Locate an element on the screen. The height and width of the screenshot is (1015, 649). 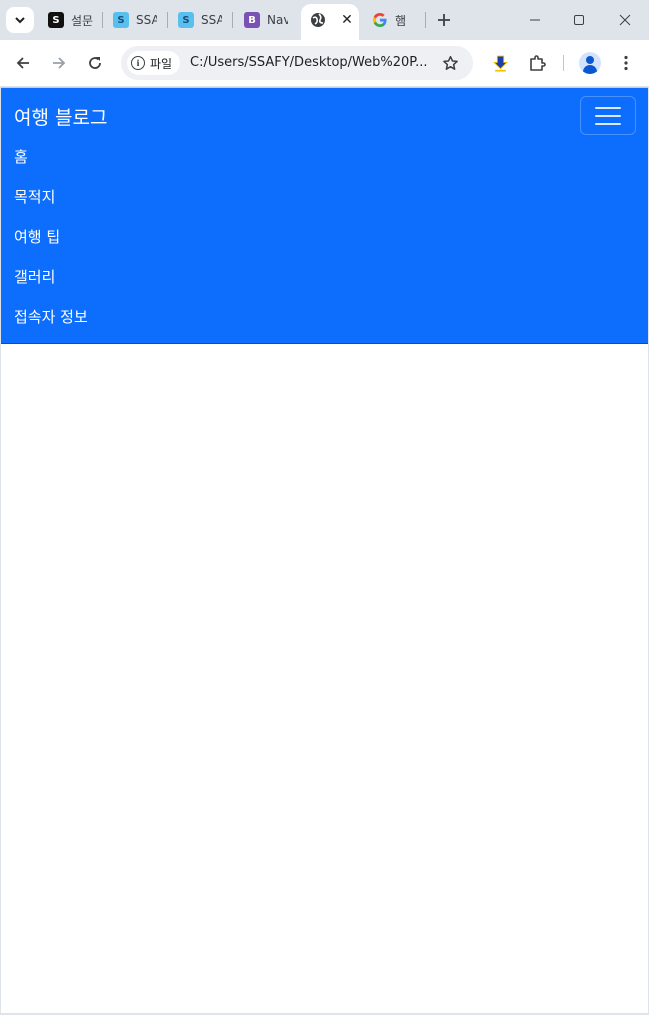
tab-search-button is located at coordinates (20, 20).